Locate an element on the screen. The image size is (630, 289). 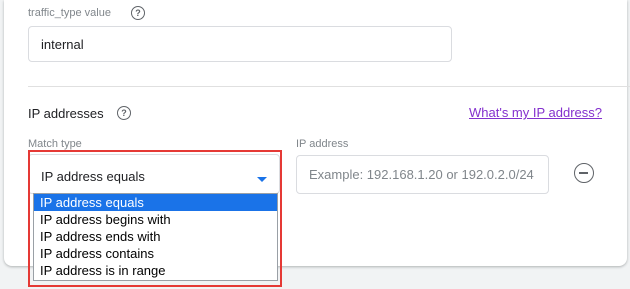
dropdown-option-ends-with: IP address ends with is located at coordinates (155, 236).